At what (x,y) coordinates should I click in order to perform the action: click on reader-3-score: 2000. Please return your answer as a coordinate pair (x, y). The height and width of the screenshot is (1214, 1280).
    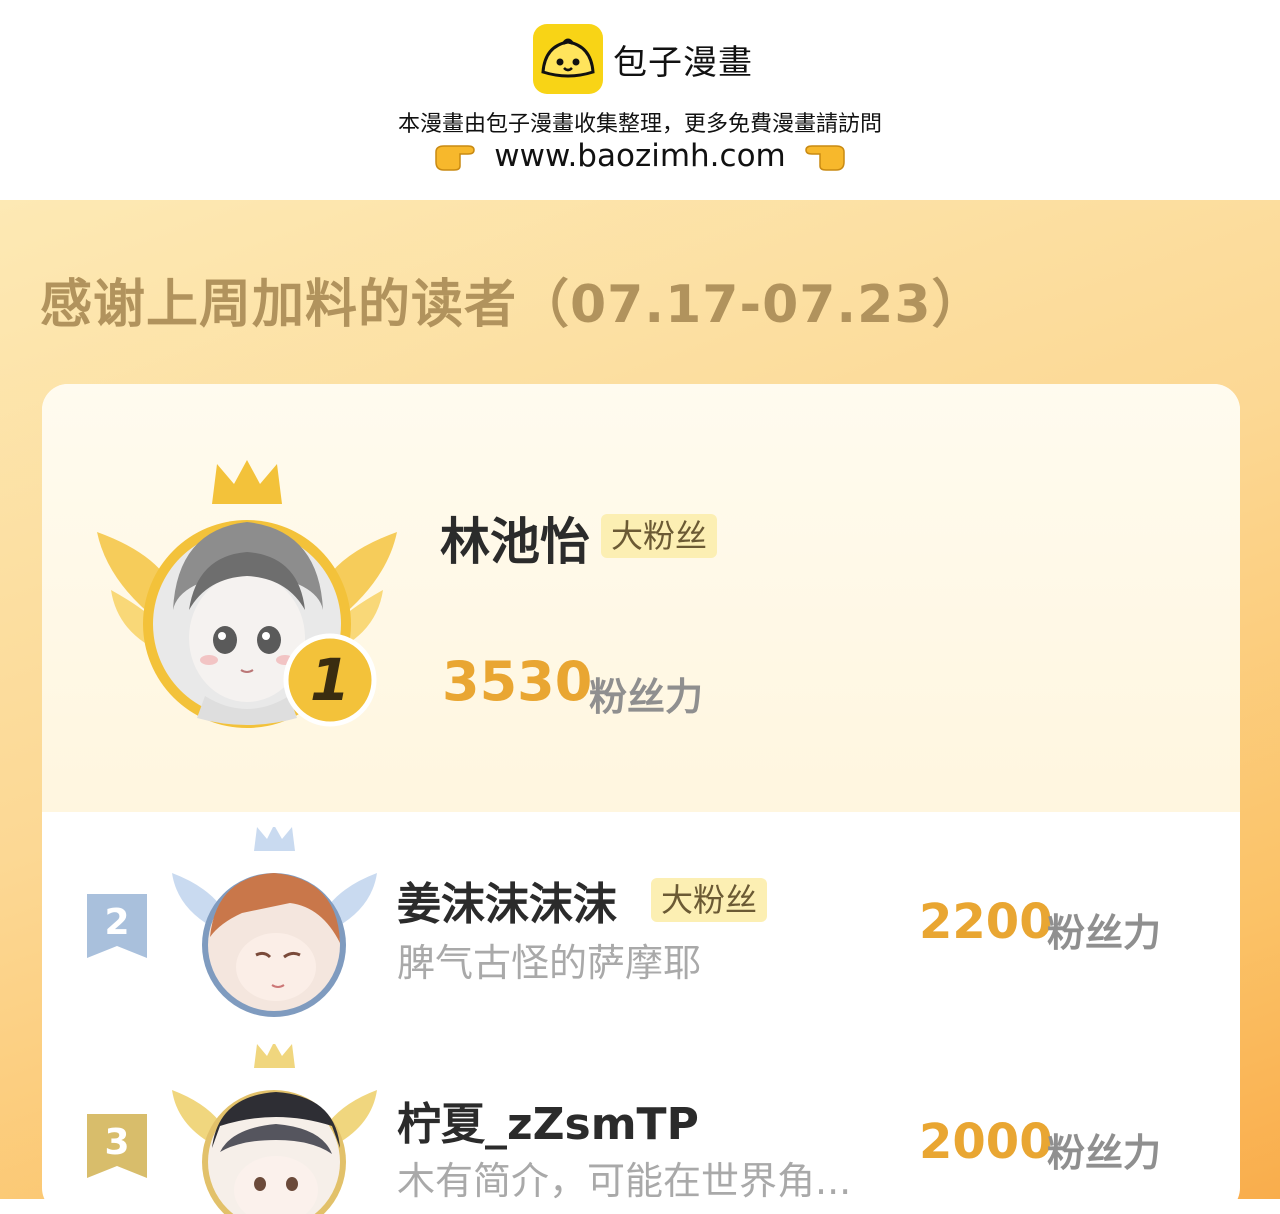
    Looking at the image, I should click on (986, 1142).